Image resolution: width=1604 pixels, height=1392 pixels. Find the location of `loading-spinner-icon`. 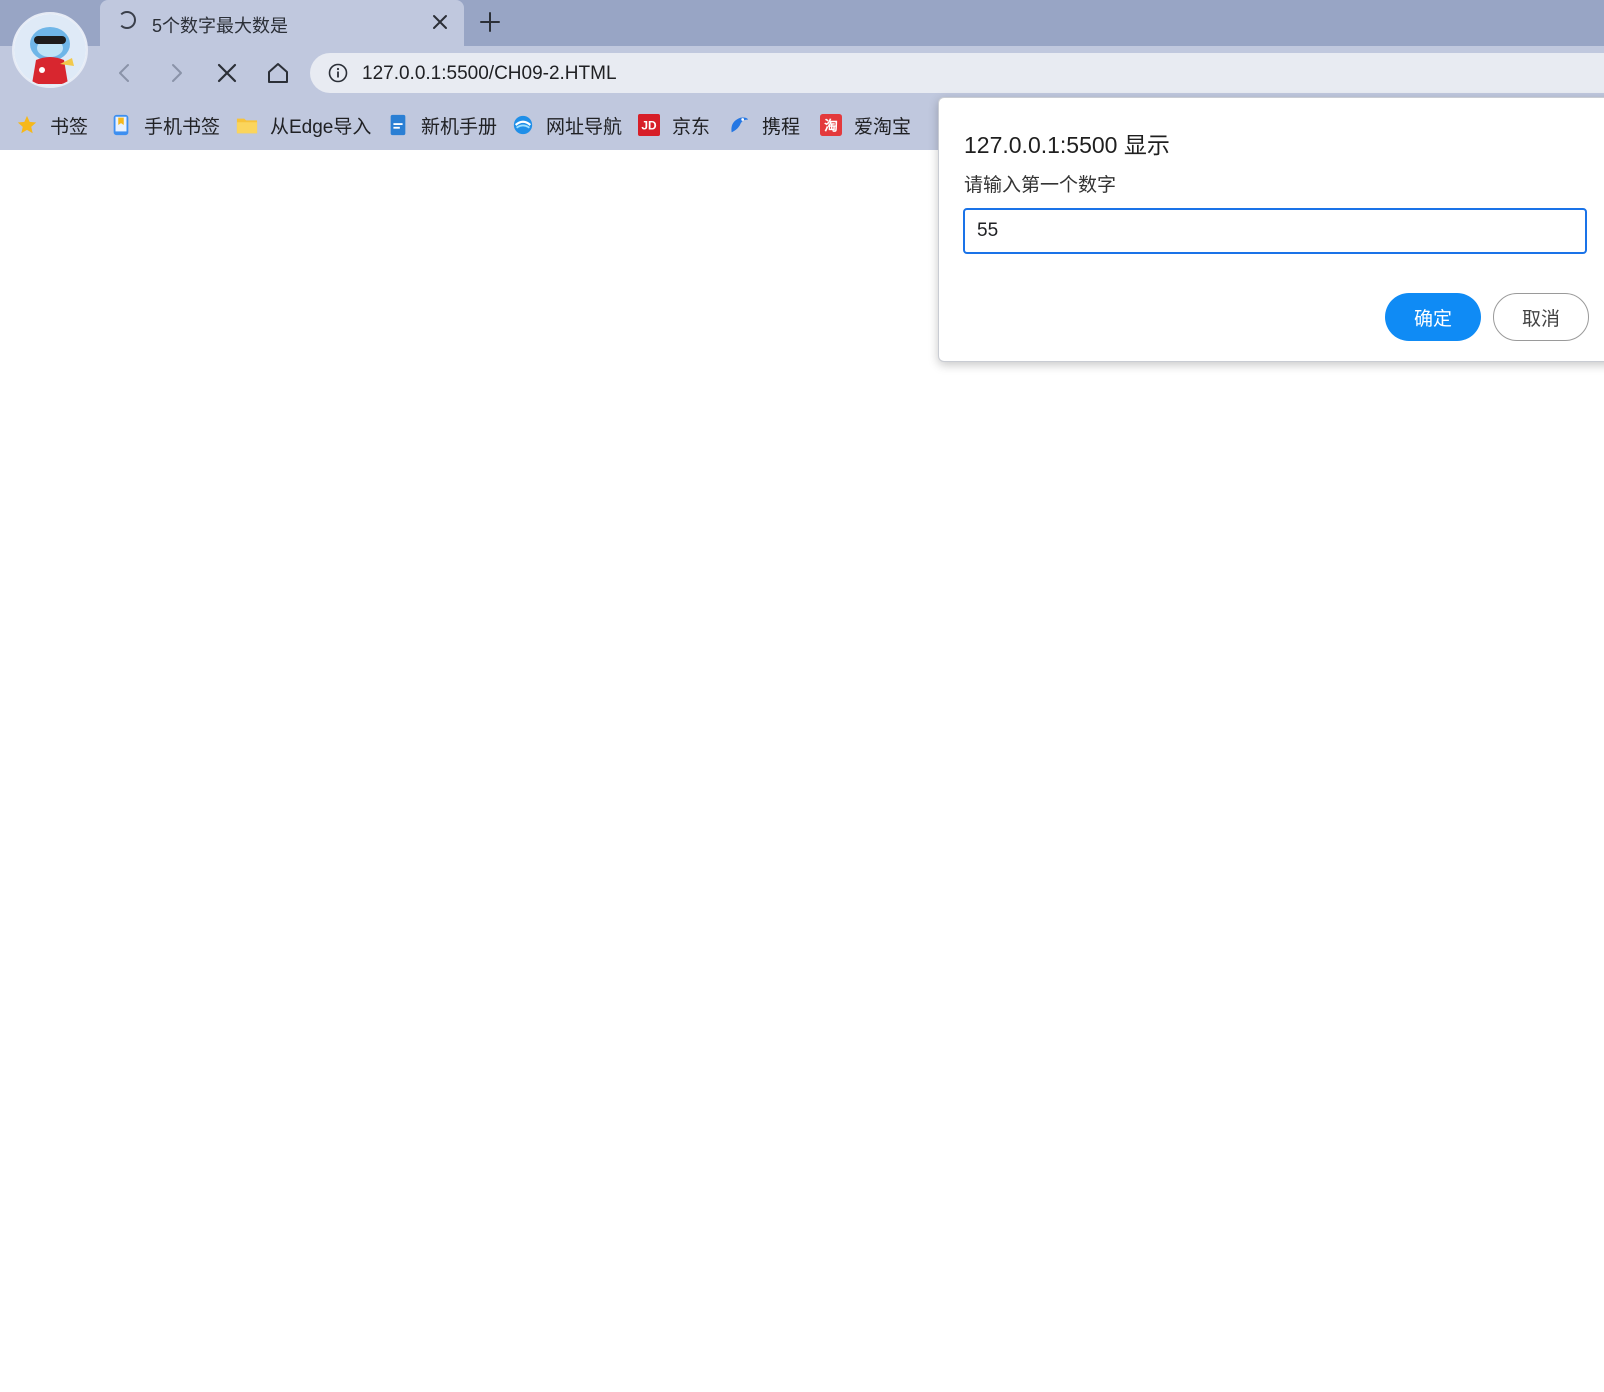

loading-spinner-icon is located at coordinates (127, 20).